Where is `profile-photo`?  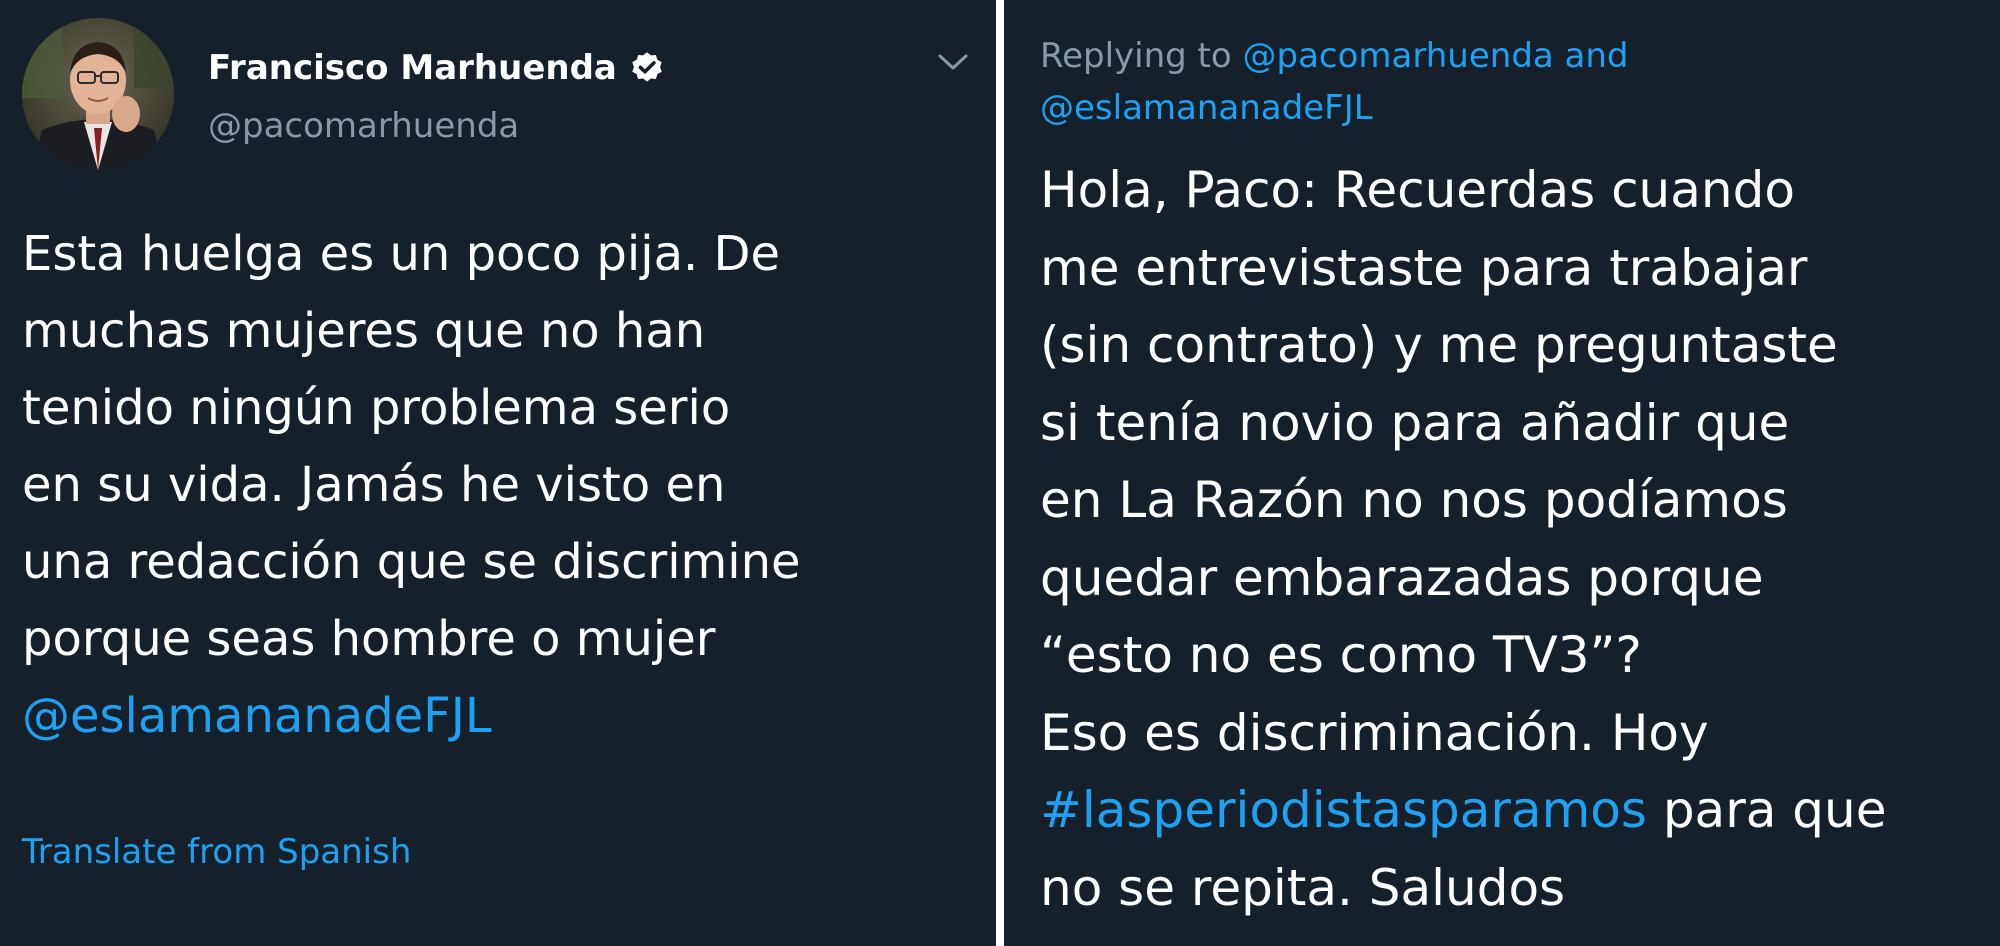 profile-photo is located at coordinates (98, 94).